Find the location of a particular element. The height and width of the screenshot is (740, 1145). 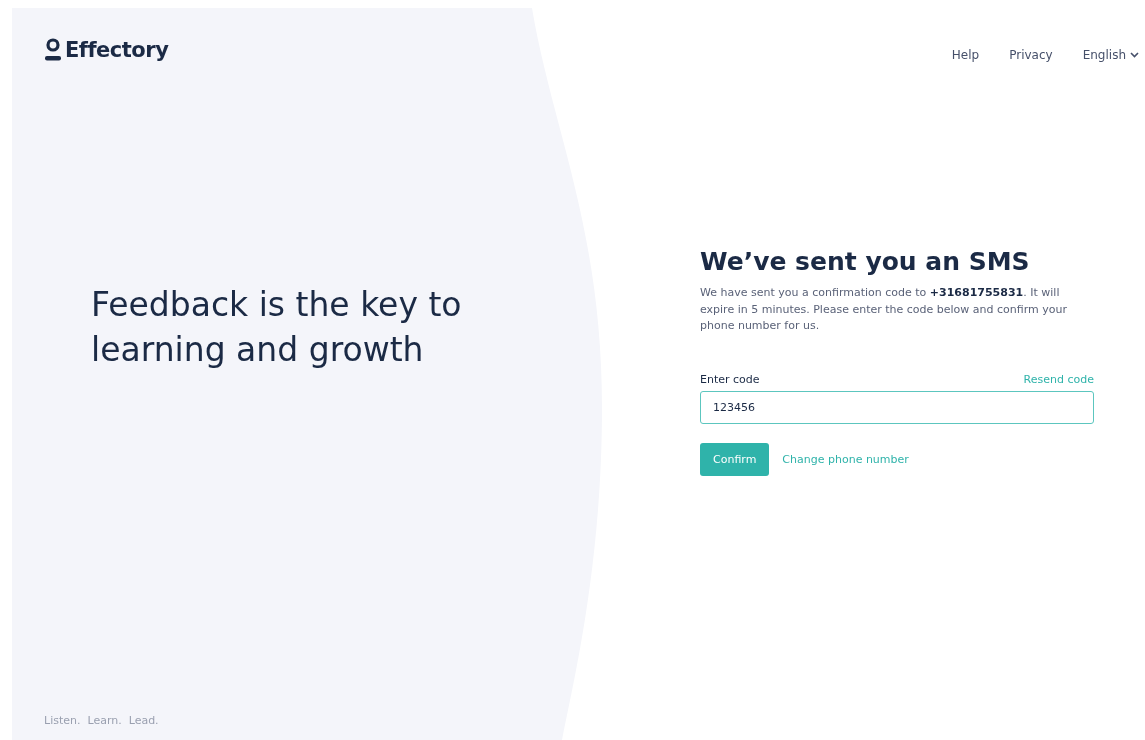

logo-icon is located at coordinates (53, 50).